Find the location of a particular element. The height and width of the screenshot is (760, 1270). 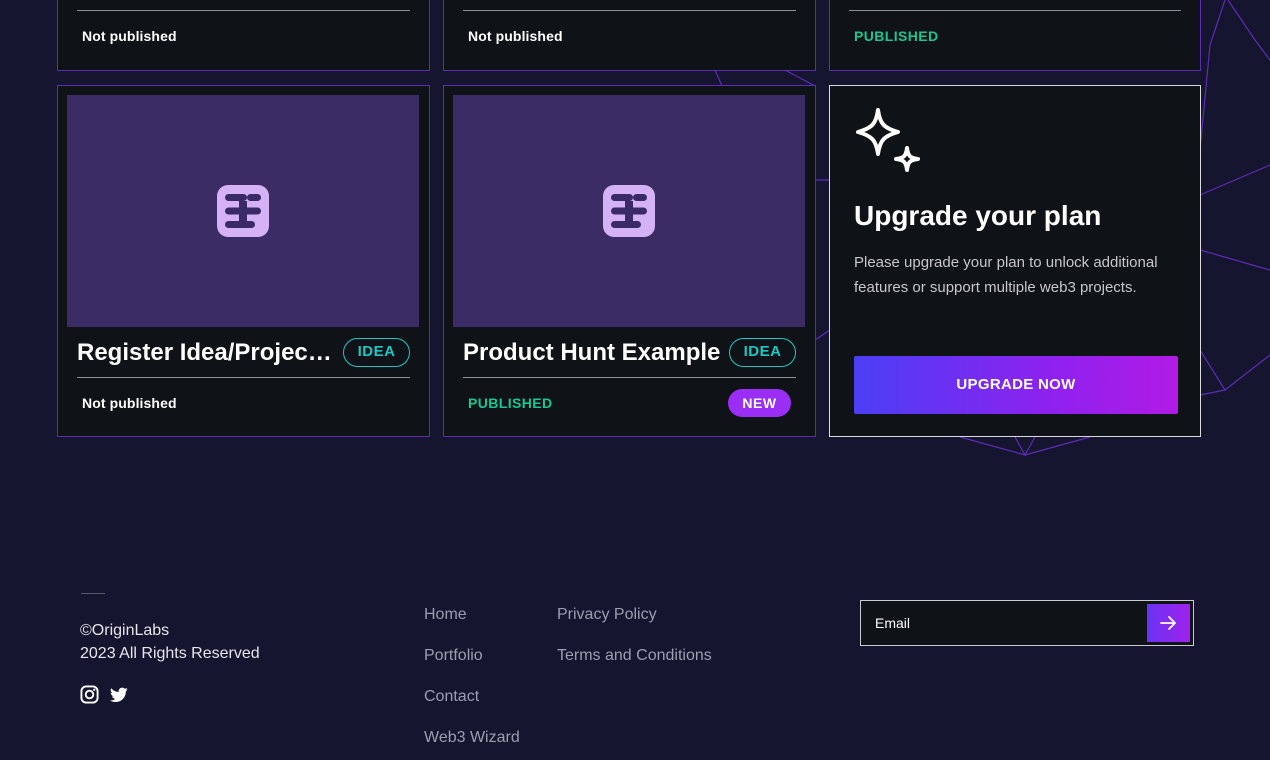

sparkles-icon is located at coordinates (888, 140).